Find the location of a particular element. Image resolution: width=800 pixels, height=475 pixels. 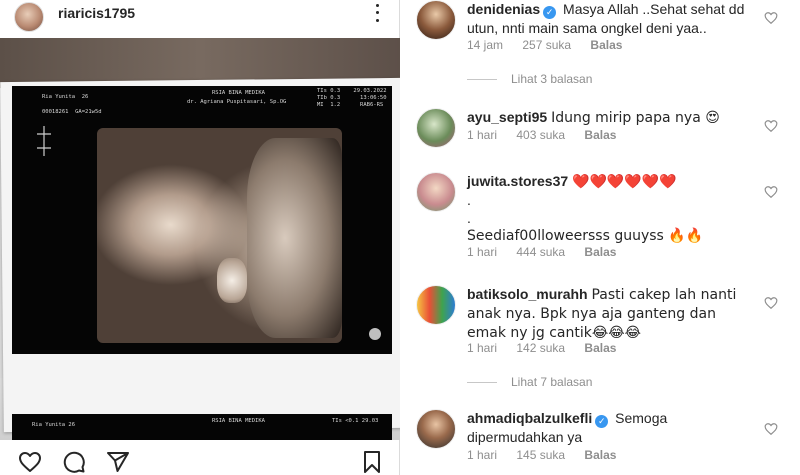

post-author-avatar is located at coordinates (29, 17).